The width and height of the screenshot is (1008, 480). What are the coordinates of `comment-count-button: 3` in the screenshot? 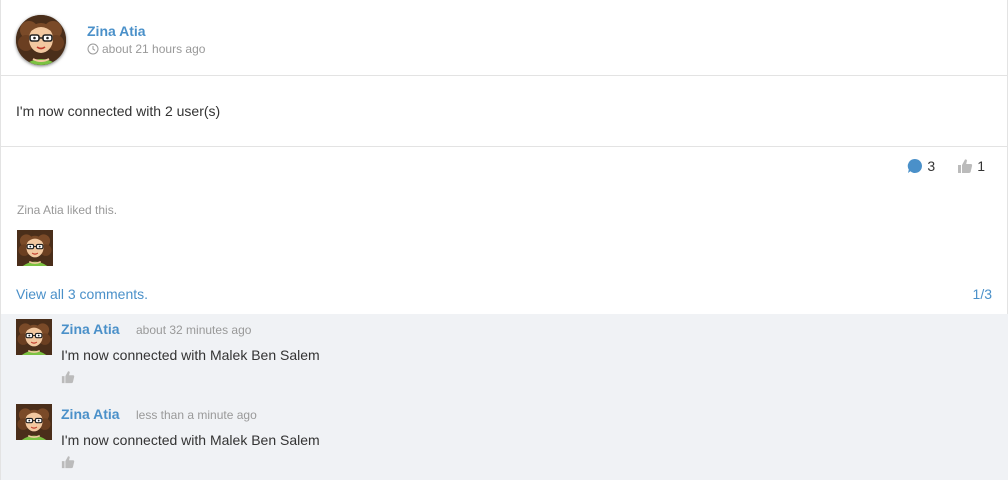 It's located at (921, 166).